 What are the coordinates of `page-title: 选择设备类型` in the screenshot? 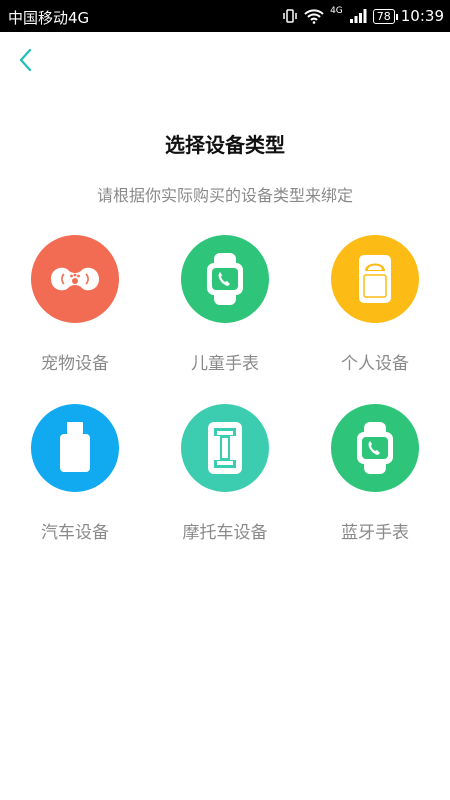 It's located at (225, 145).